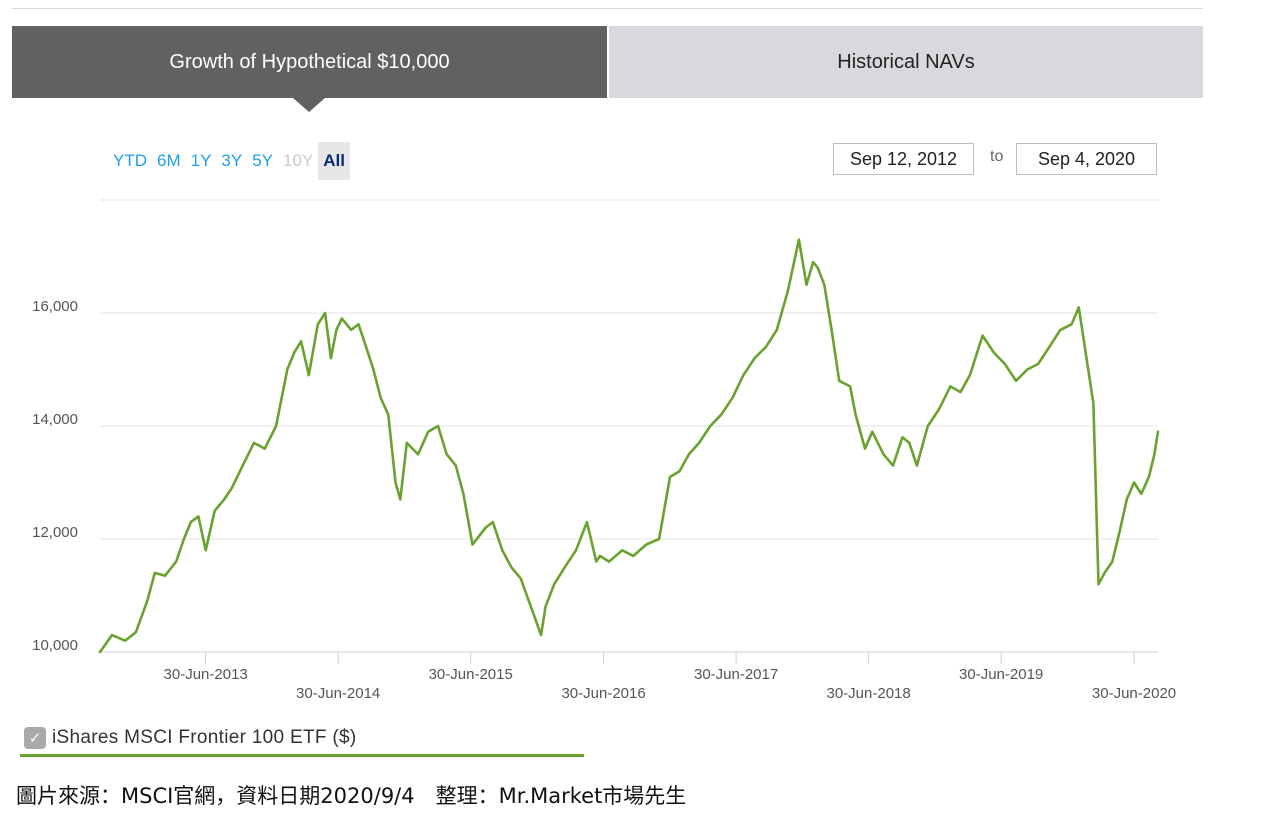 Image resolution: width=1279 pixels, height=820 pixels. I want to click on legend-series-label: iShares MSCI Frontier 100 ETF ($), so click(204, 737).